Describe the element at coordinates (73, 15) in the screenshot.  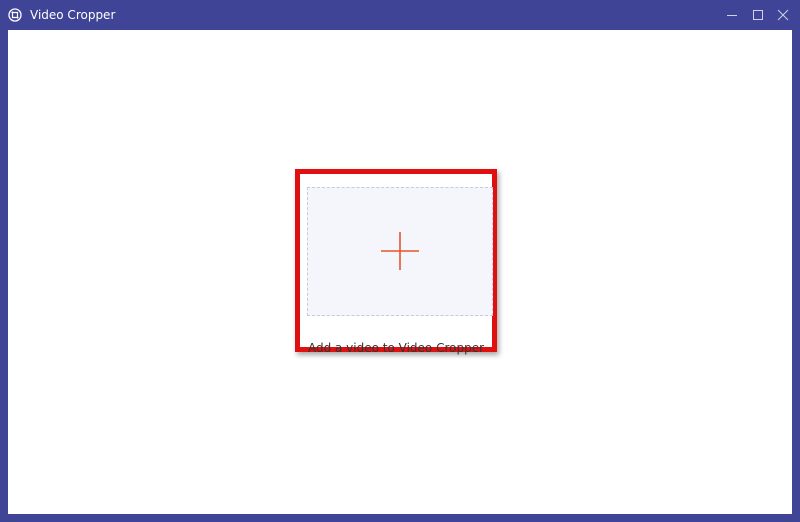
I see `window-title: Video Cropper` at that location.